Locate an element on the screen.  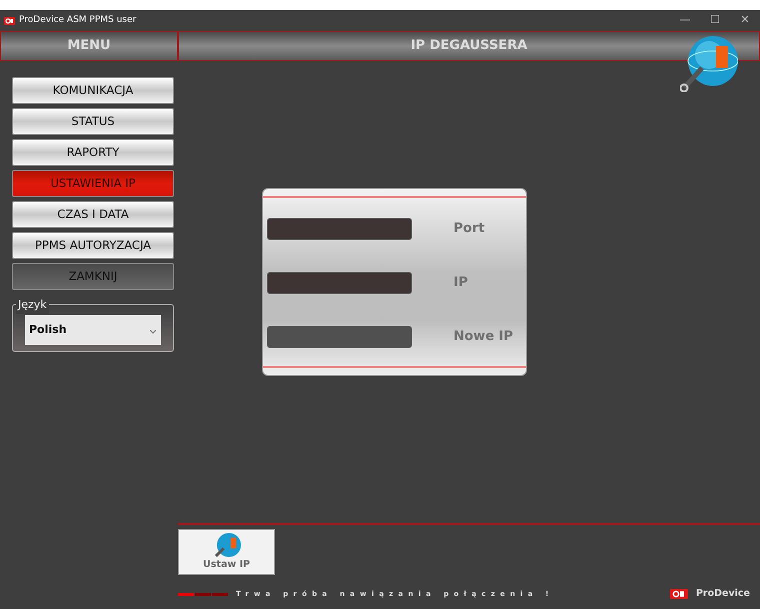
page-header: IP DEGAUSSERA is located at coordinates (469, 46).